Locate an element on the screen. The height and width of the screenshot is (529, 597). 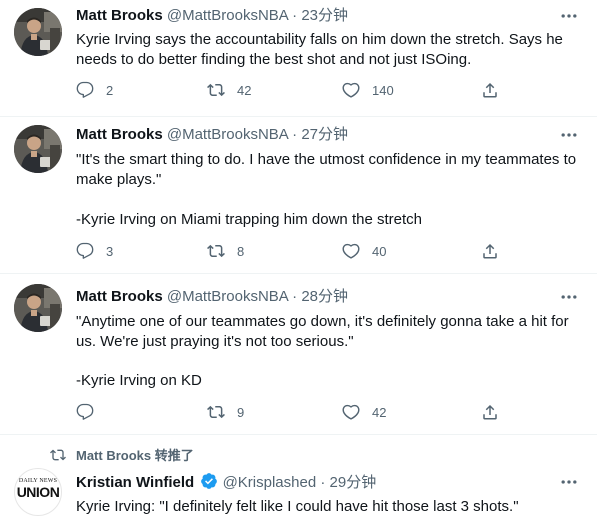
retweet-count: 42 is located at coordinates (244, 90).